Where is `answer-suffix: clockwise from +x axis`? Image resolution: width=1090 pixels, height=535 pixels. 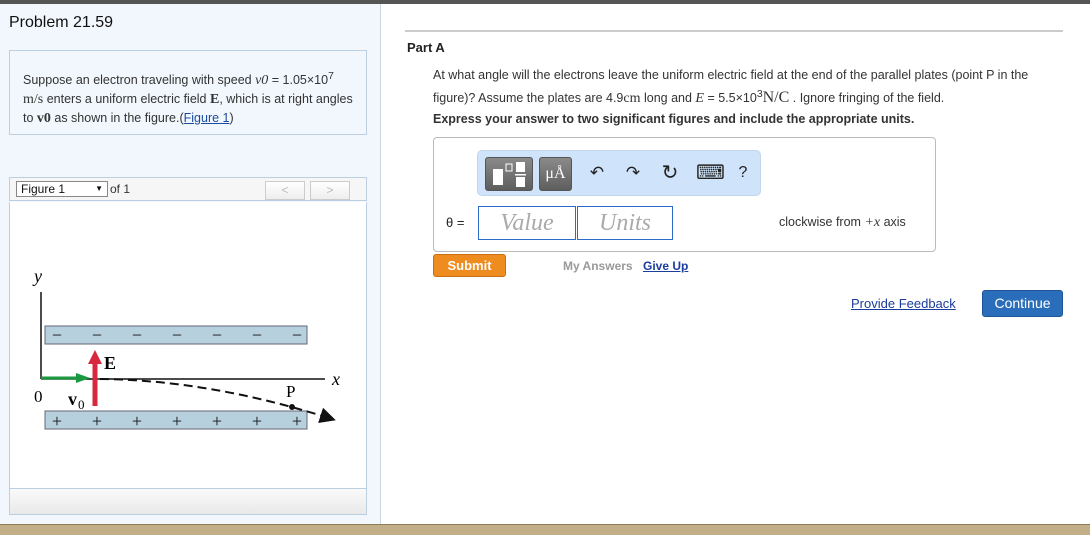
answer-suffix: clockwise from +x axis is located at coordinates (842, 223).